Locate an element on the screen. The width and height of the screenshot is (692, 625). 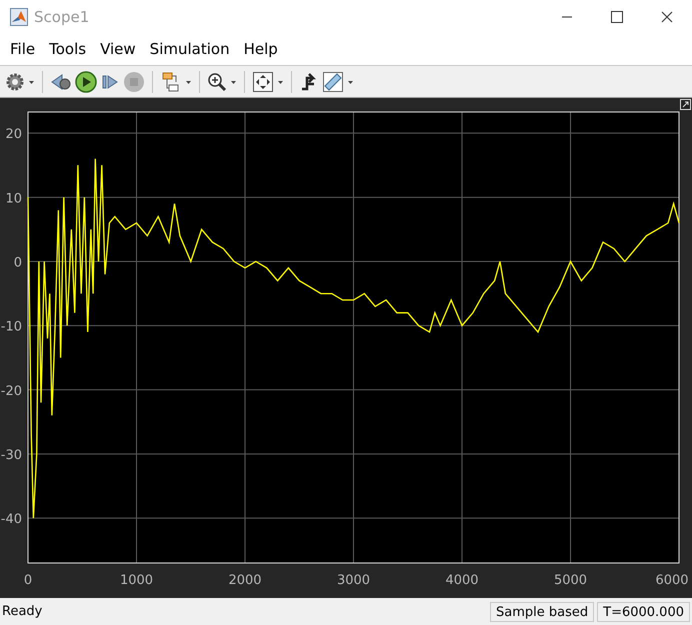
menu-item: View is located at coordinates (118, 49).